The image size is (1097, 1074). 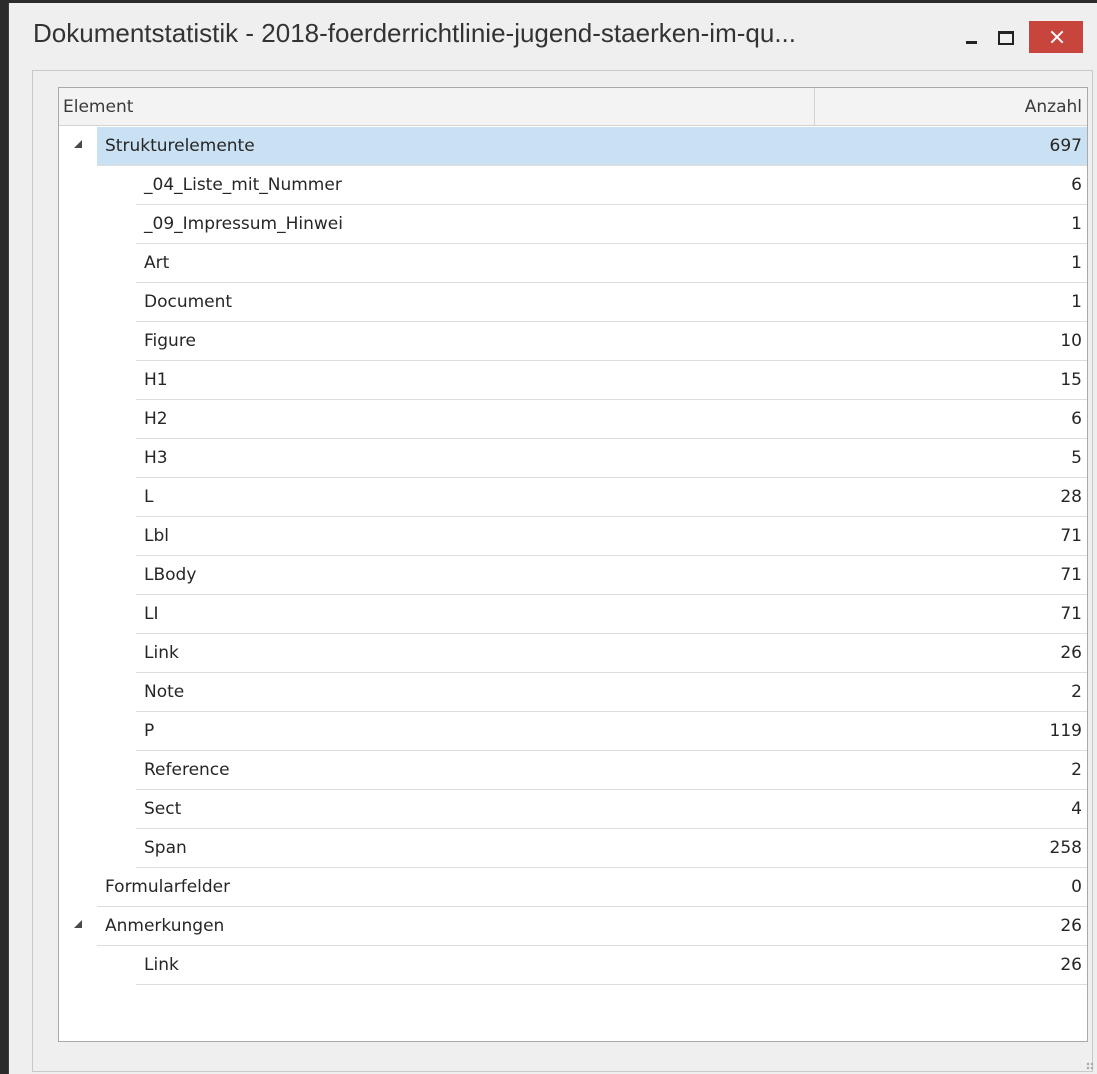 What do you see at coordinates (1076, 458) in the screenshot?
I see `row-count-value: 5` at bounding box center [1076, 458].